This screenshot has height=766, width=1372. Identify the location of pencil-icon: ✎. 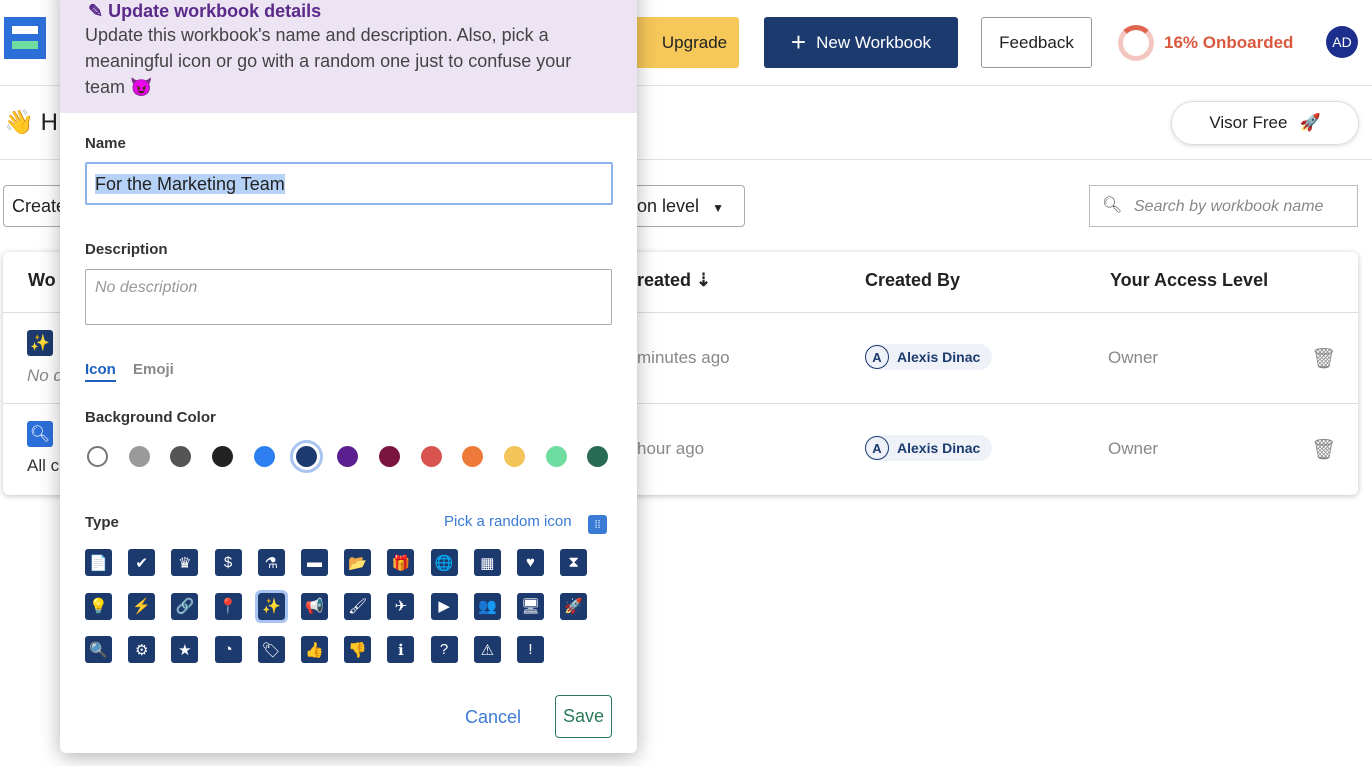
(96, 11).